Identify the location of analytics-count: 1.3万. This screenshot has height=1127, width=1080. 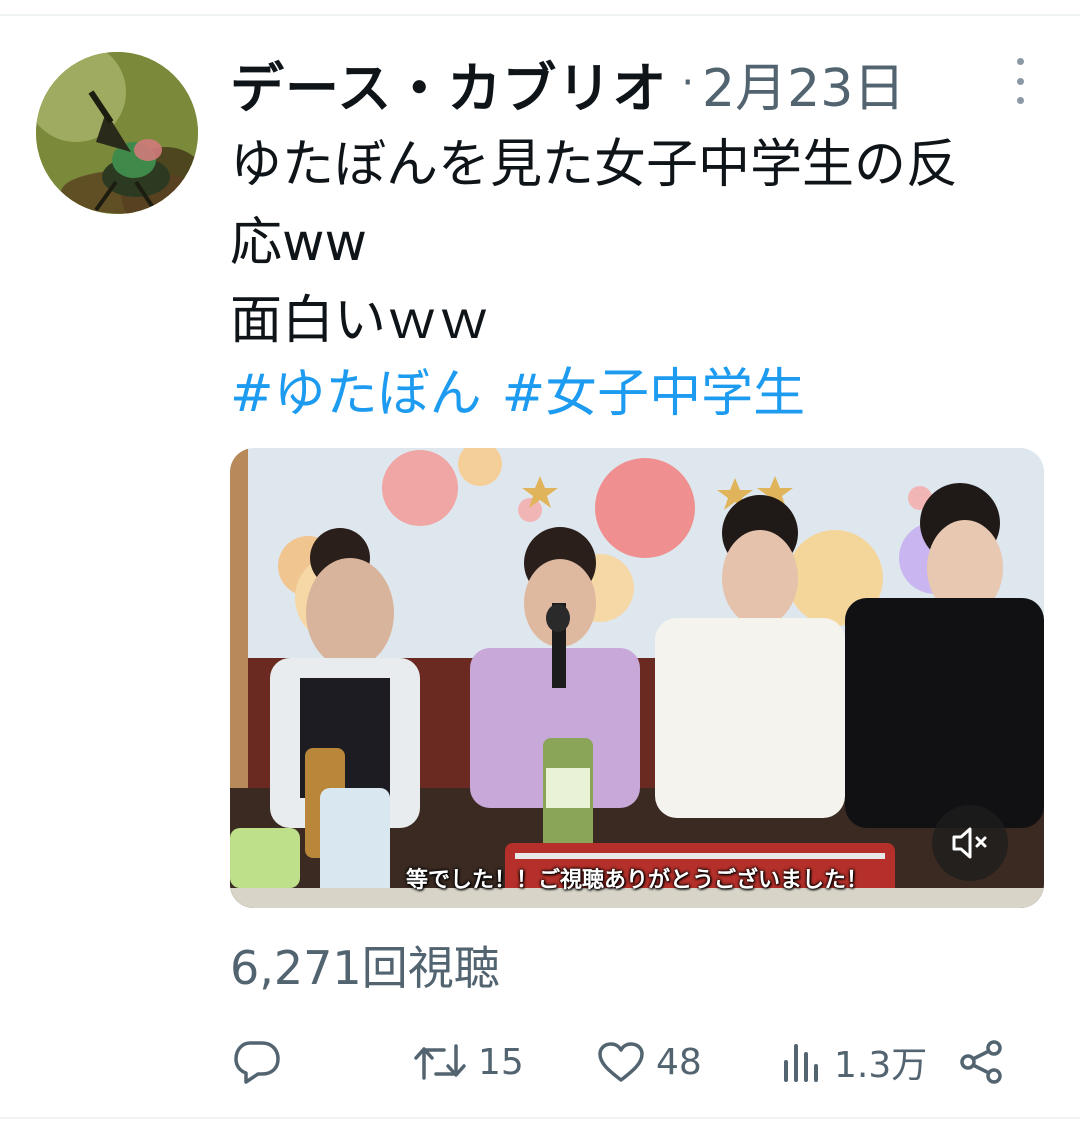
(881, 1065).